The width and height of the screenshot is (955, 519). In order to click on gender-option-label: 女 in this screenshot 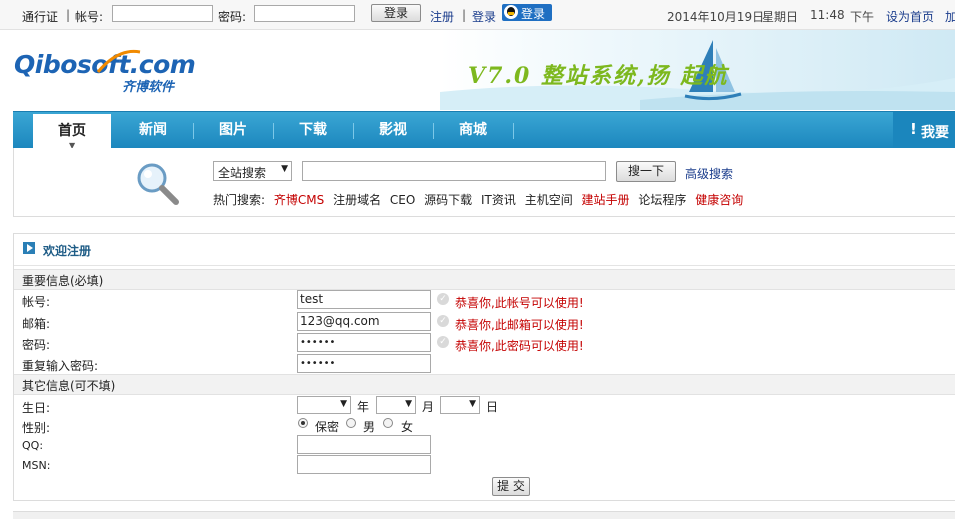, I will do `click(407, 427)`.